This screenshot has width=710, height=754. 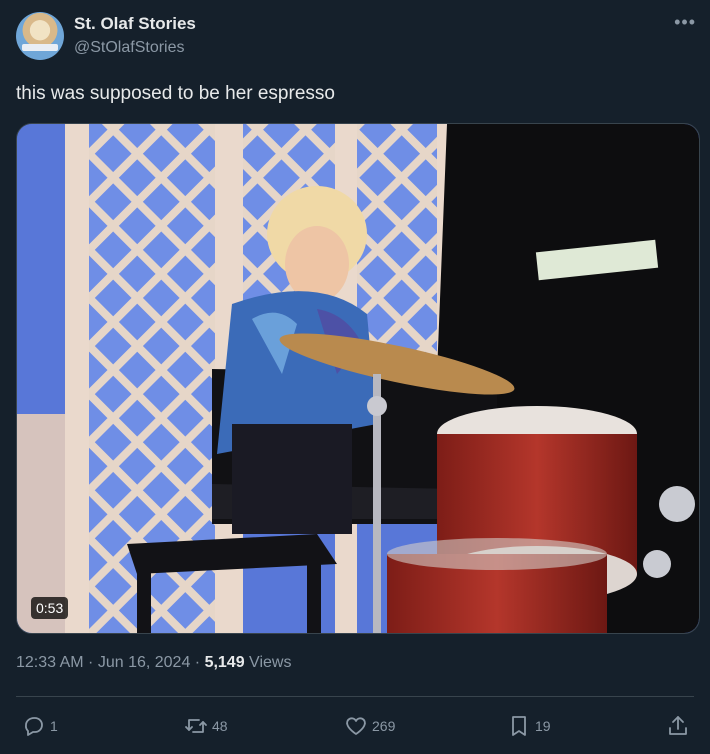 What do you see at coordinates (34, 726) in the screenshot?
I see `reply-icon` at bounding box center [34, 726].